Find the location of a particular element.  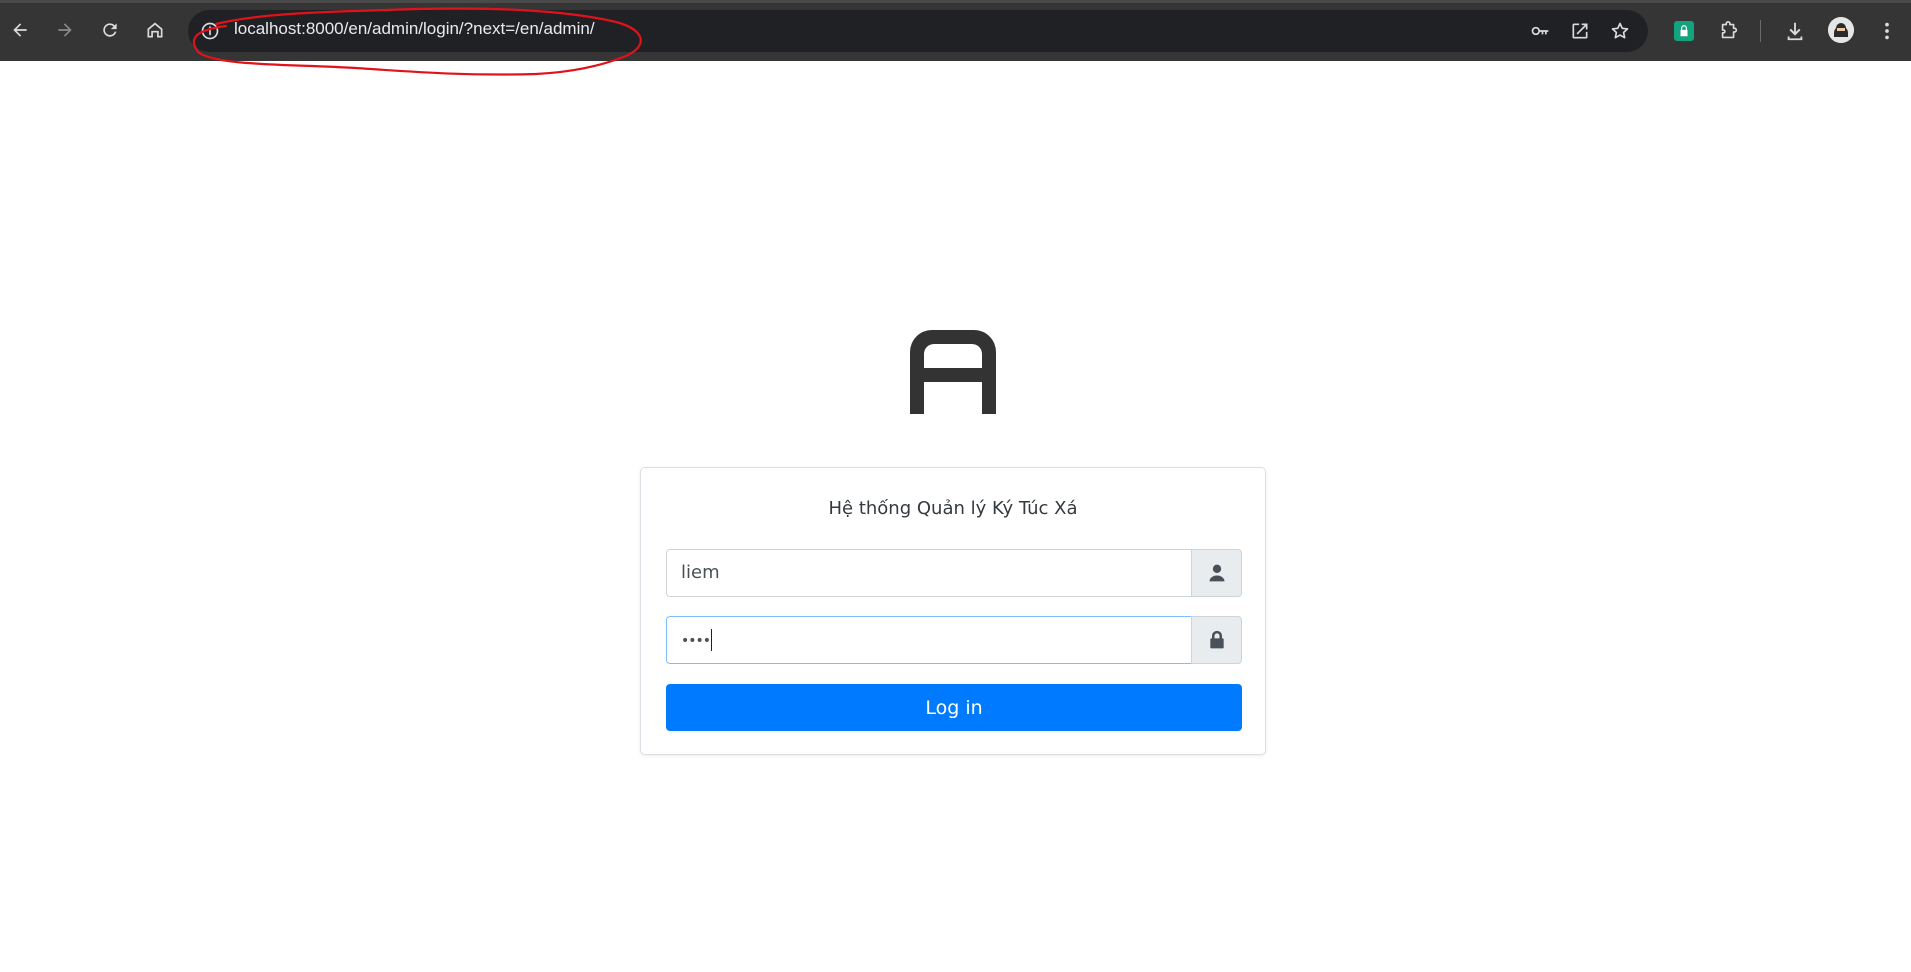

password-key-button is located at coordinates (1540, 31).